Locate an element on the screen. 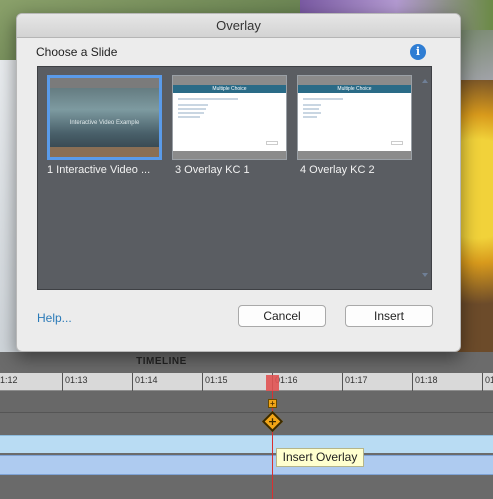  insert-overlay-tooltip: Insert Overlay is located at coordinates (320, 457).